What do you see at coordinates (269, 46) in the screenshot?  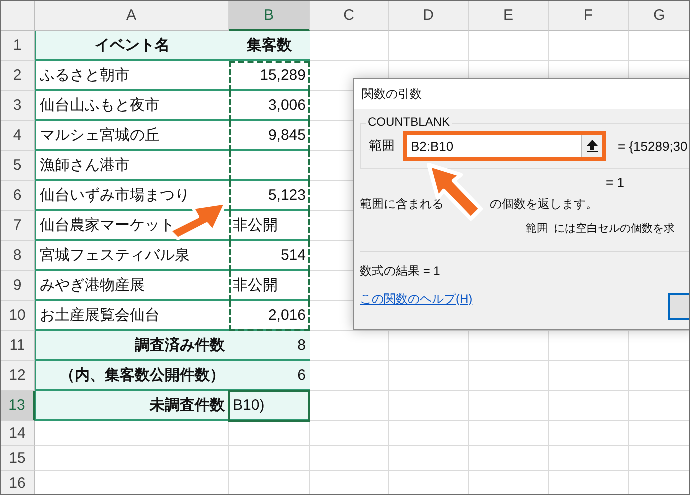 I see `table-cell: 集客数` at bounding box center [269, 46].